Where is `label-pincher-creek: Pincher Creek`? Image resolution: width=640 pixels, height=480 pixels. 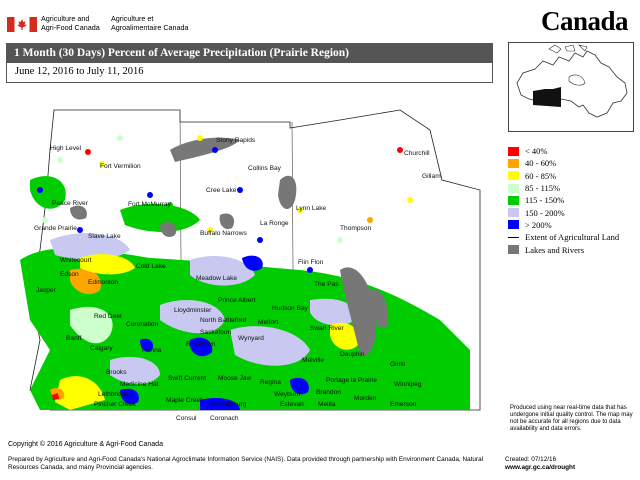
label-pincher-creek: Pincher Creek is located at coordinates (115, 404).